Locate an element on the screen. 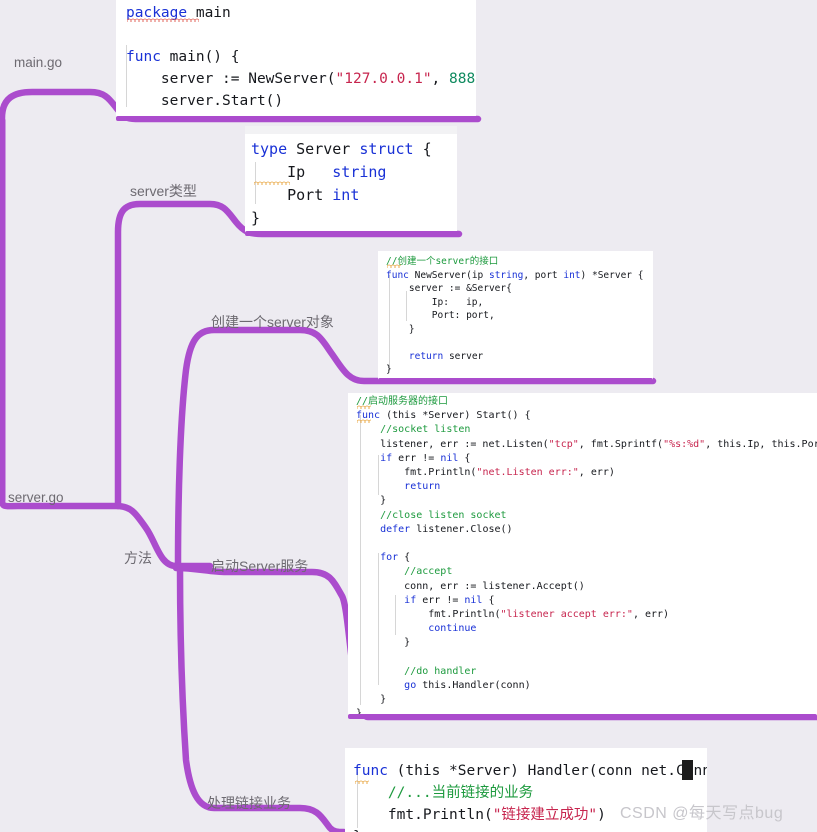  branch-underline-server-struct is located at coordinates (352, 233).